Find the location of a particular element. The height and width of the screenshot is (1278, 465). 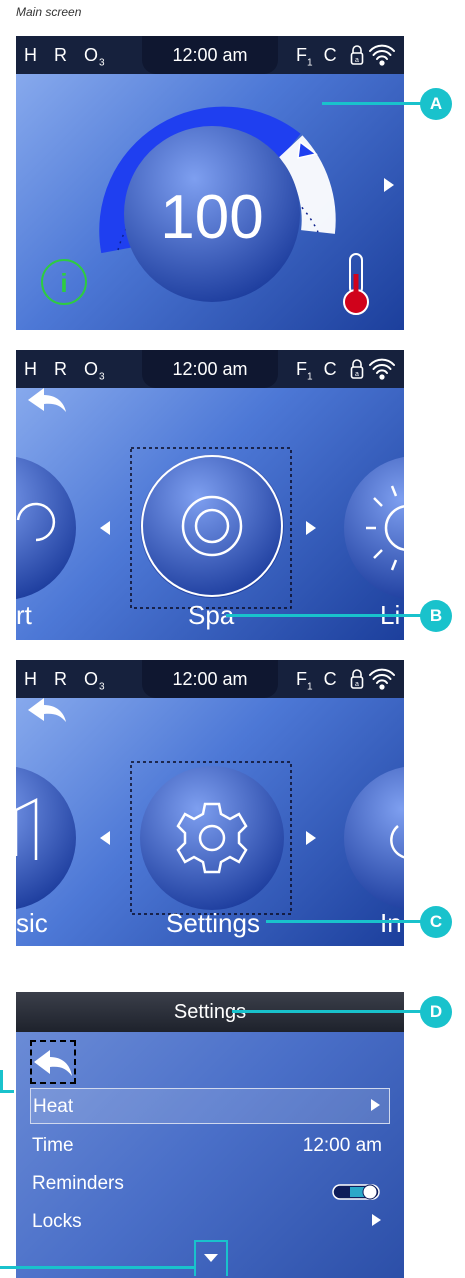

callout-c-line is located at coordinates (349, 921).